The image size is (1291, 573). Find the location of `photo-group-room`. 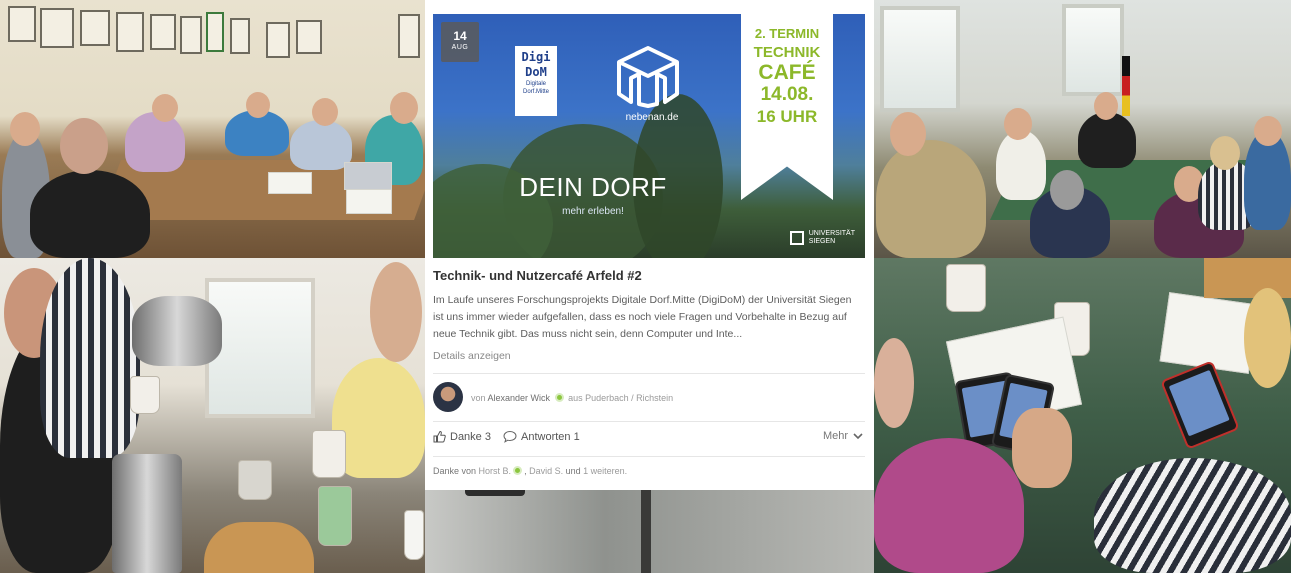

photo-group-room is located at coordinates (1082, 129).